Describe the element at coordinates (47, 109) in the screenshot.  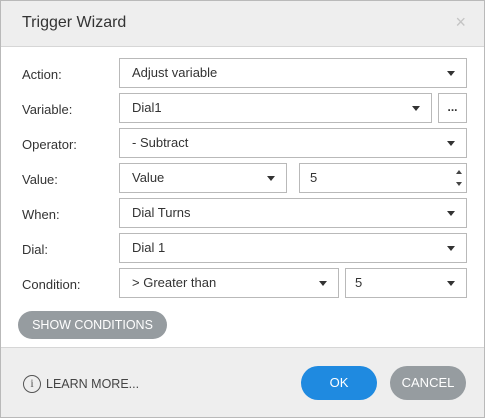
I see `variable-label: Variable:` at that location.